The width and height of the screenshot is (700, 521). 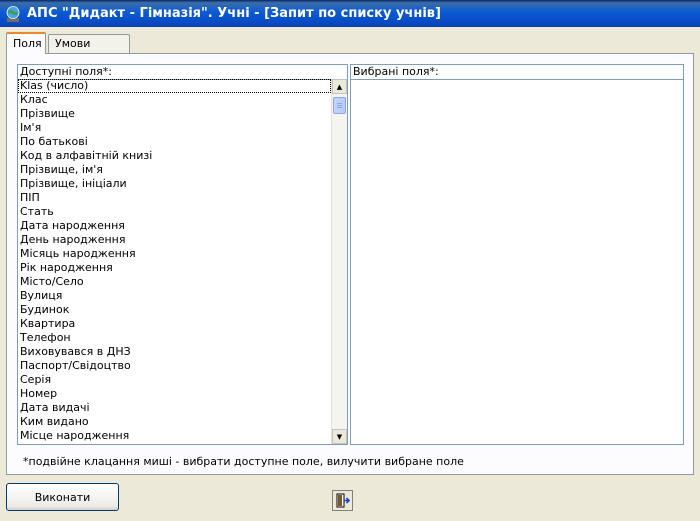 I want to click on exit-door-icon, so click(x=343, y=500).